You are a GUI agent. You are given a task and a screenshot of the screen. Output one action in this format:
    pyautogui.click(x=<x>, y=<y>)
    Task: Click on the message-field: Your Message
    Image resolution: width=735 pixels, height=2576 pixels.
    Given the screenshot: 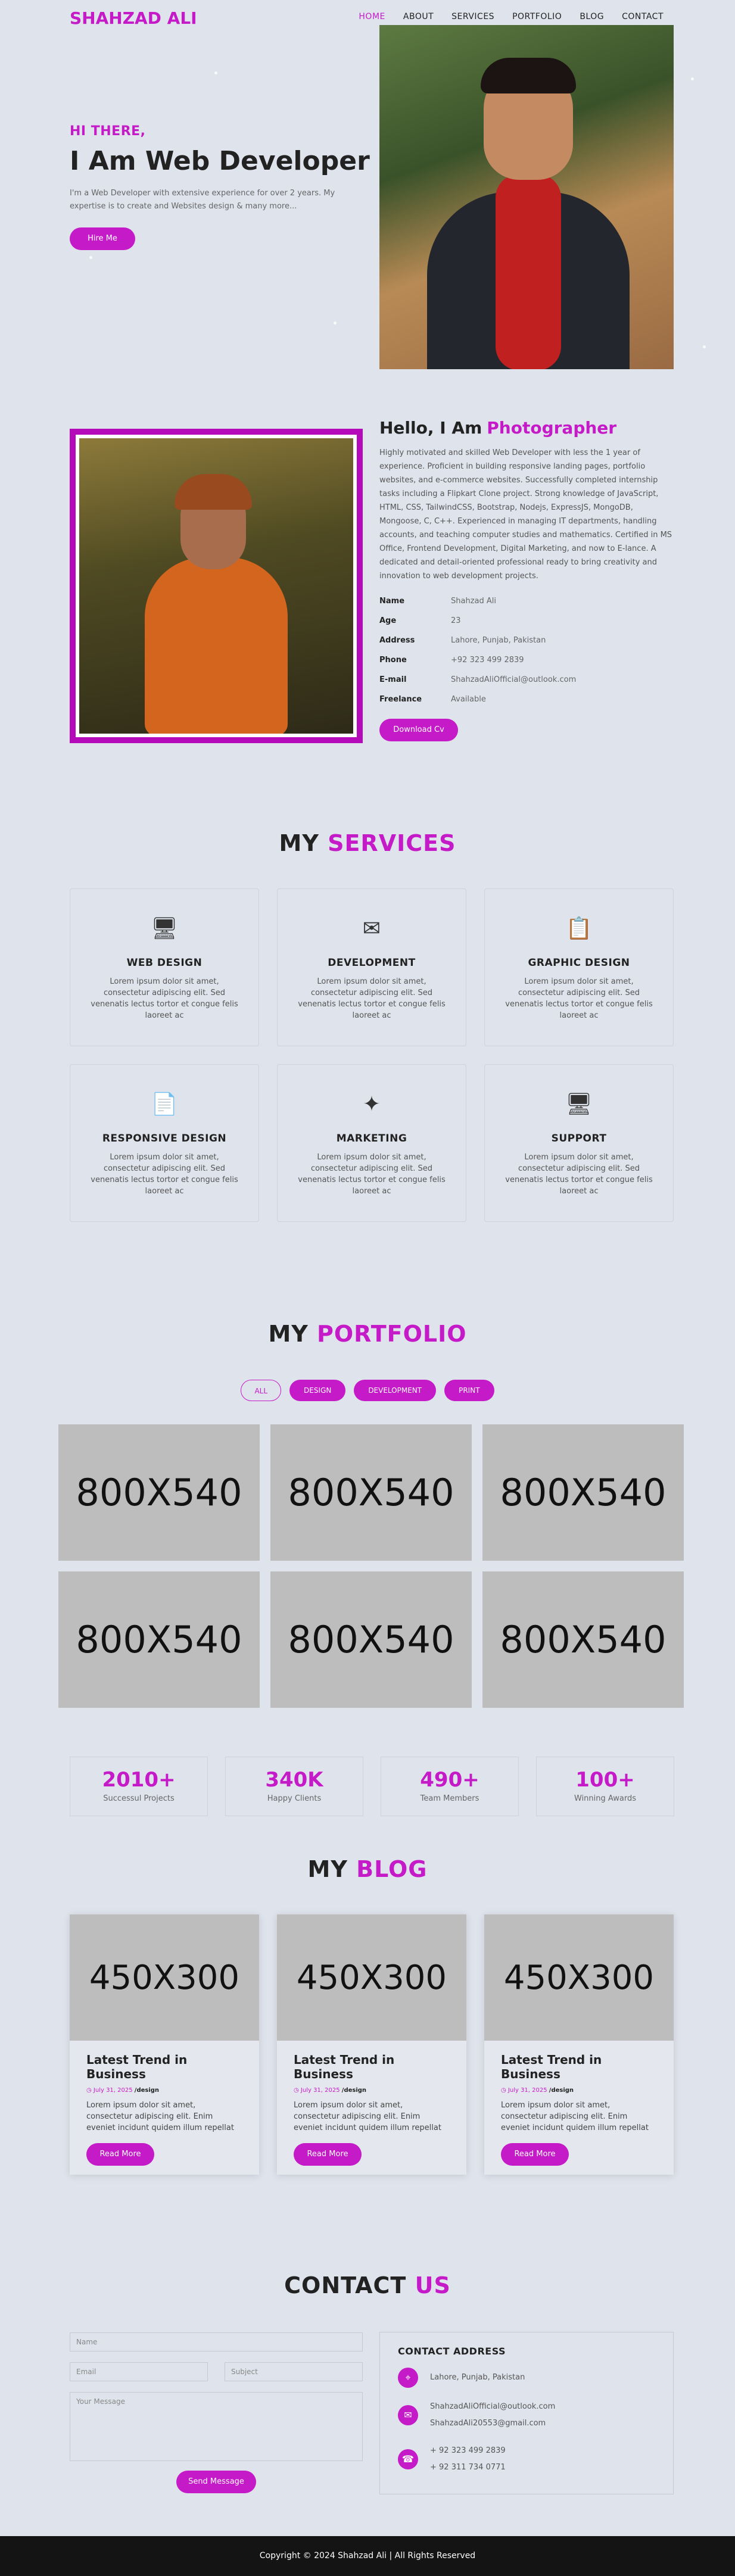 What is the action you would take?
    pyautogui.click(x=216, y=2426)
    